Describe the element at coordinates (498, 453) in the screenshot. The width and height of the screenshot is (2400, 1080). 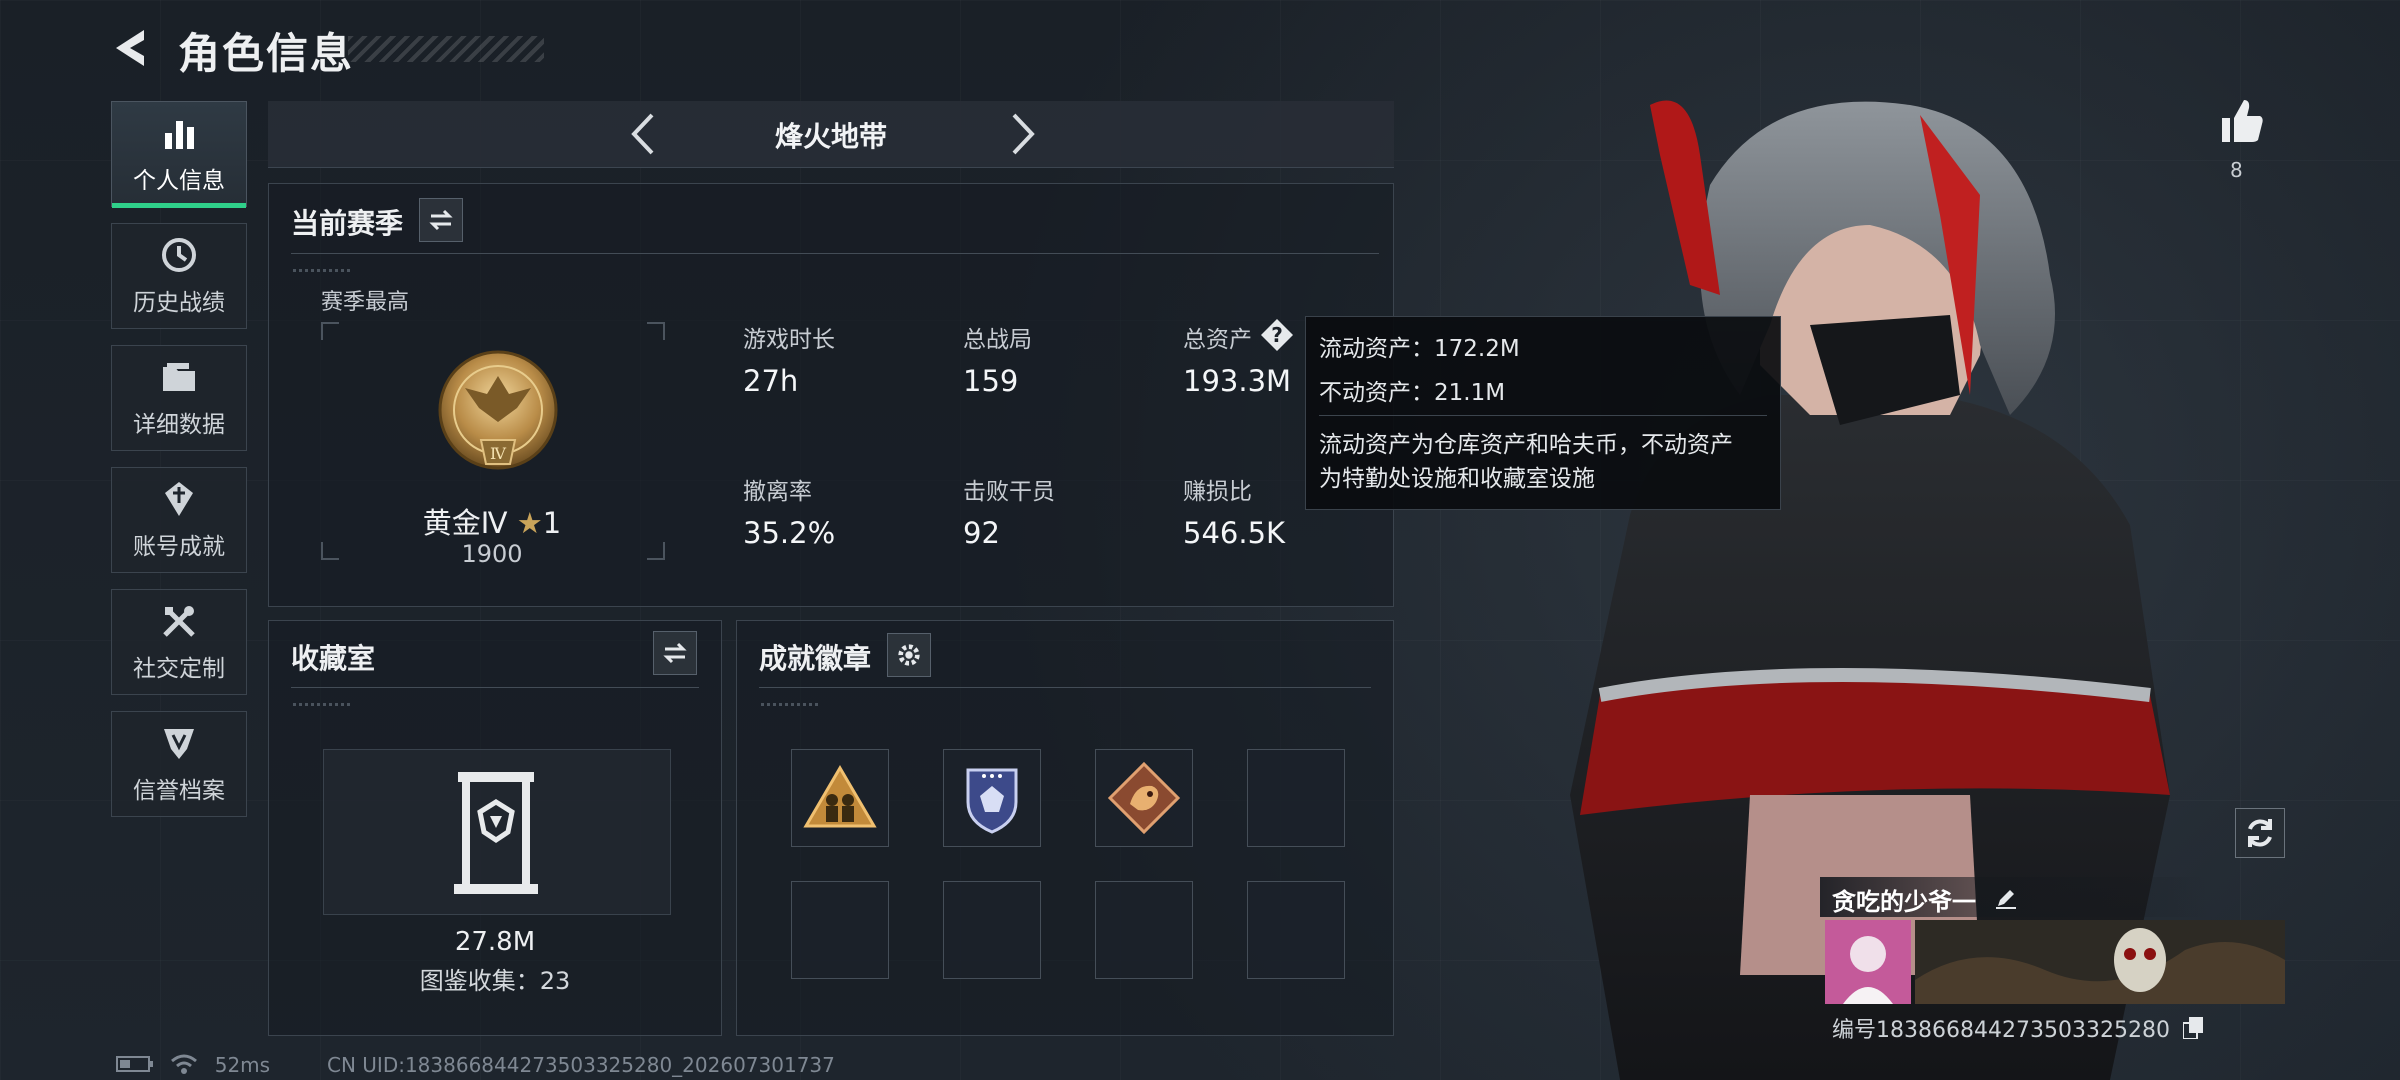
I see `rank-badge-numeral: Ⅳ` at that location.